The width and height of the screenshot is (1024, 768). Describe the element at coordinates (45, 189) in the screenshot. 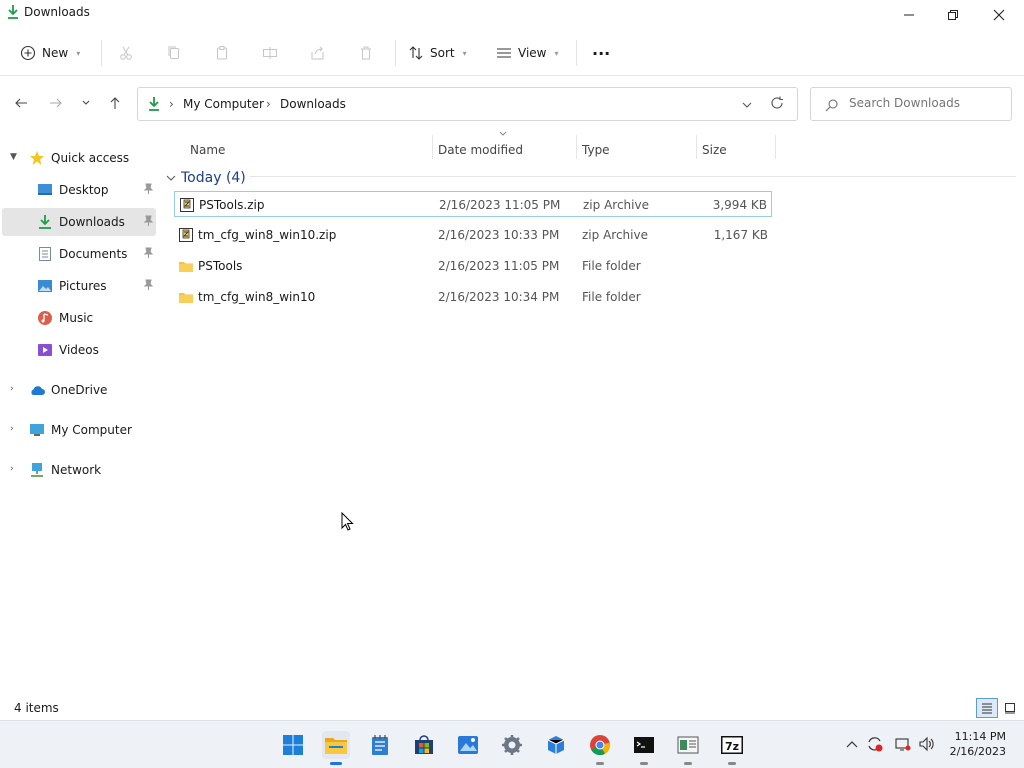

I see `desktop-icon` at that location.